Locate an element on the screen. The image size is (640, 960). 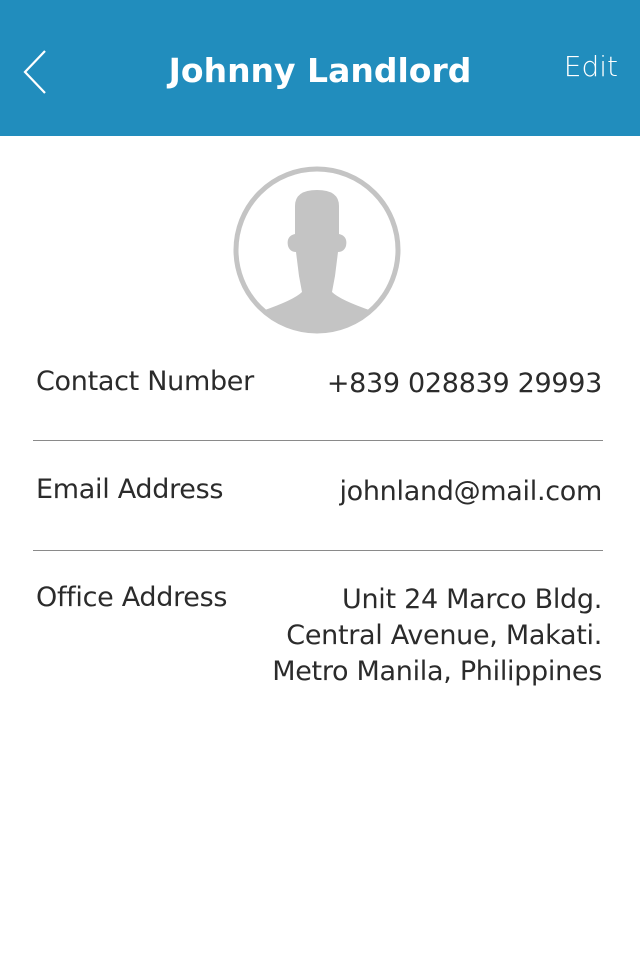
email-address-value: johnland@mail.com is located at coordinates (470, 492).